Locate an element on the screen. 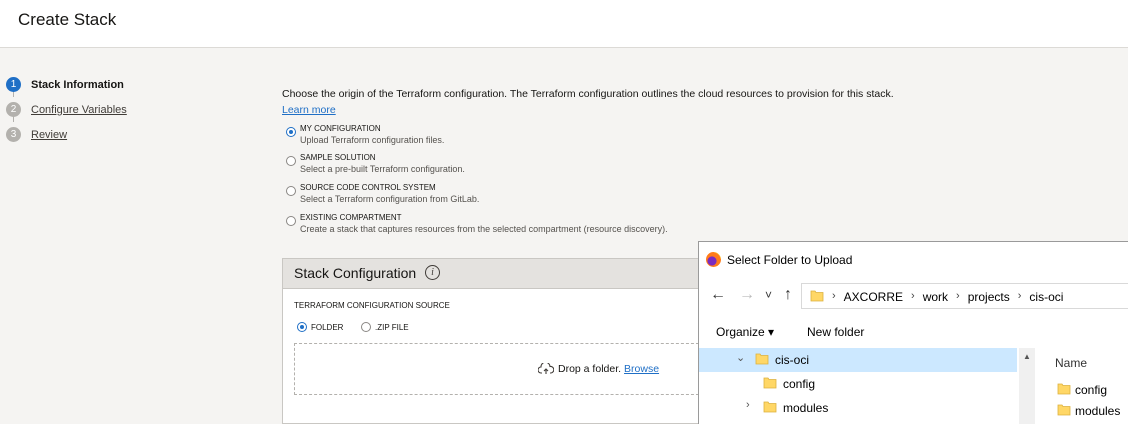 The width and height of the screenshot is (1128, 424). dialog-command-bar: Organize ▾ New folder is located at coordinates (913, 333).